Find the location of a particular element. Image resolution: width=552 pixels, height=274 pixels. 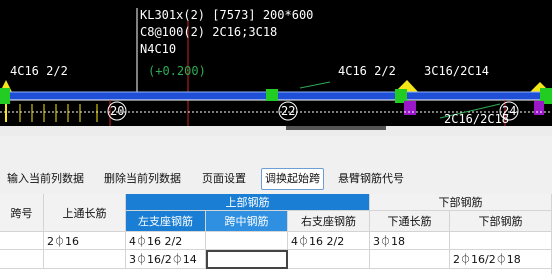

header-right-support: 右支座钢筋 is located at coordinates (329, 221).